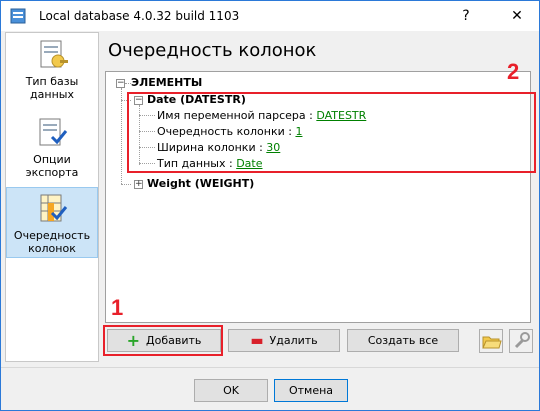  What do you see at coordinates (120, 83) in the screenshot?
I see `collapse-root-toggle: −` at bounding box center [120, 83].